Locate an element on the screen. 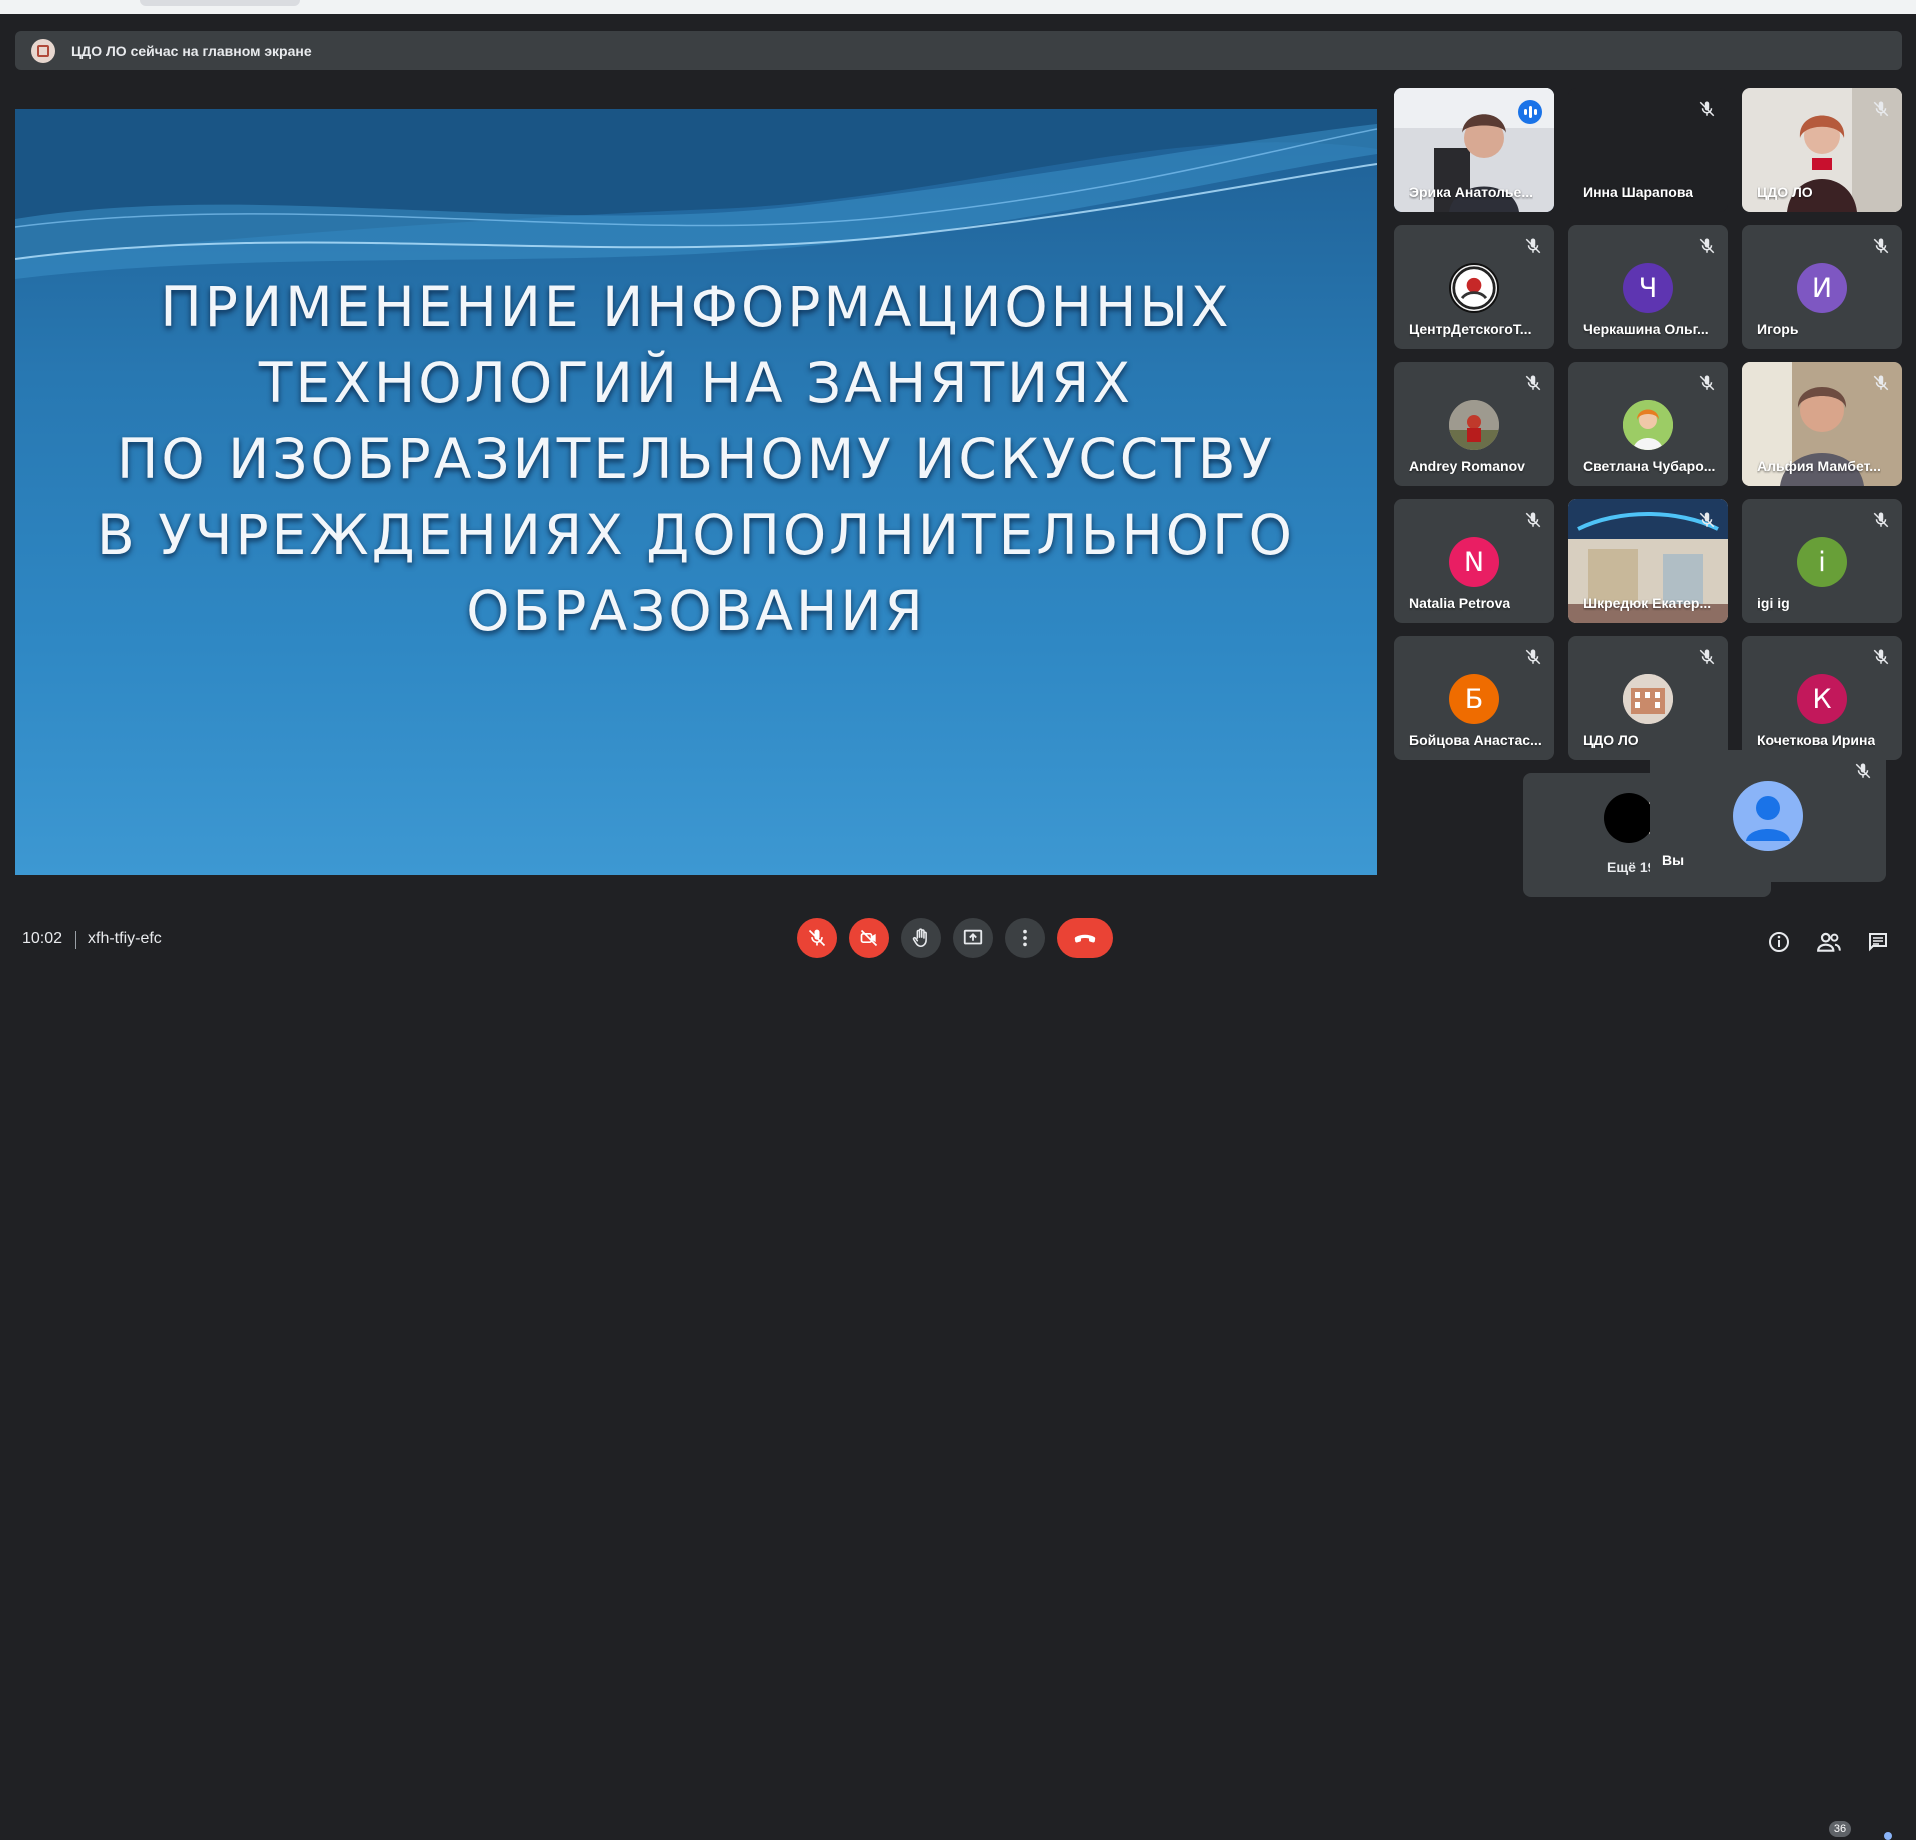 The image size is (1916, 1840). camera-toggle-button is located at coordinates (869, 938).